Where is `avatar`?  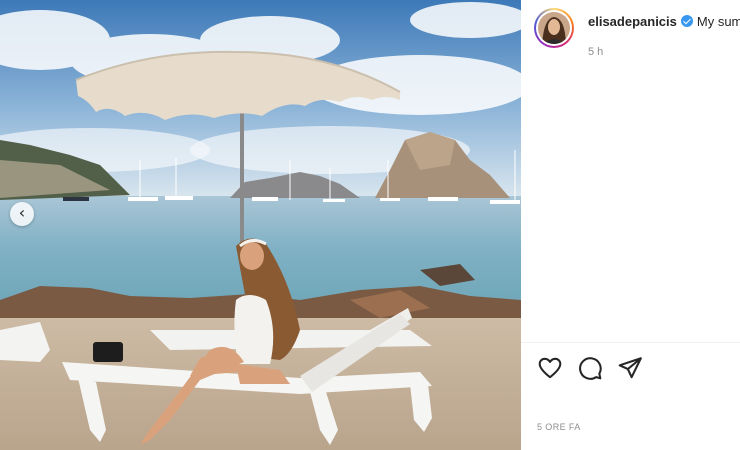
avatar is located at coordinates (554, 28).